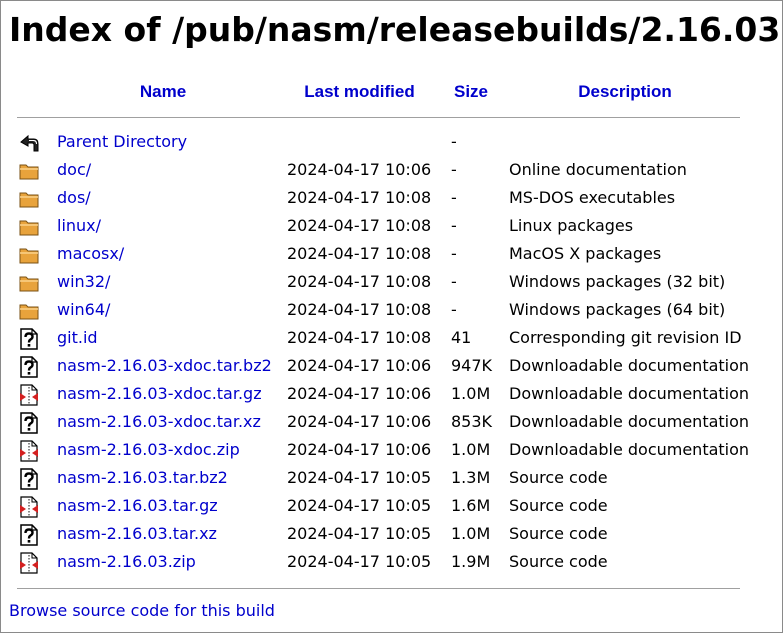  Describe the element at coordinates (585, 253) in the screenshot. I see `description-cell: MacOS X packages` at that location.